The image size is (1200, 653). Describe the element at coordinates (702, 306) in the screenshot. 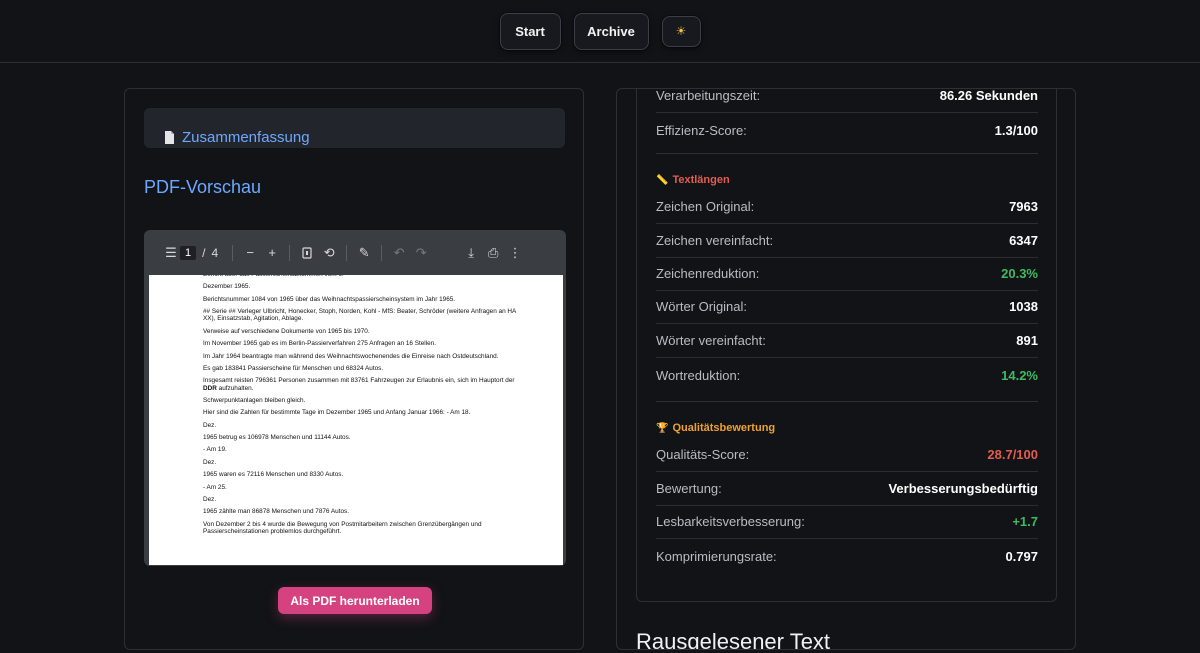

I see `stat-label: Wörter Original:` at that location.